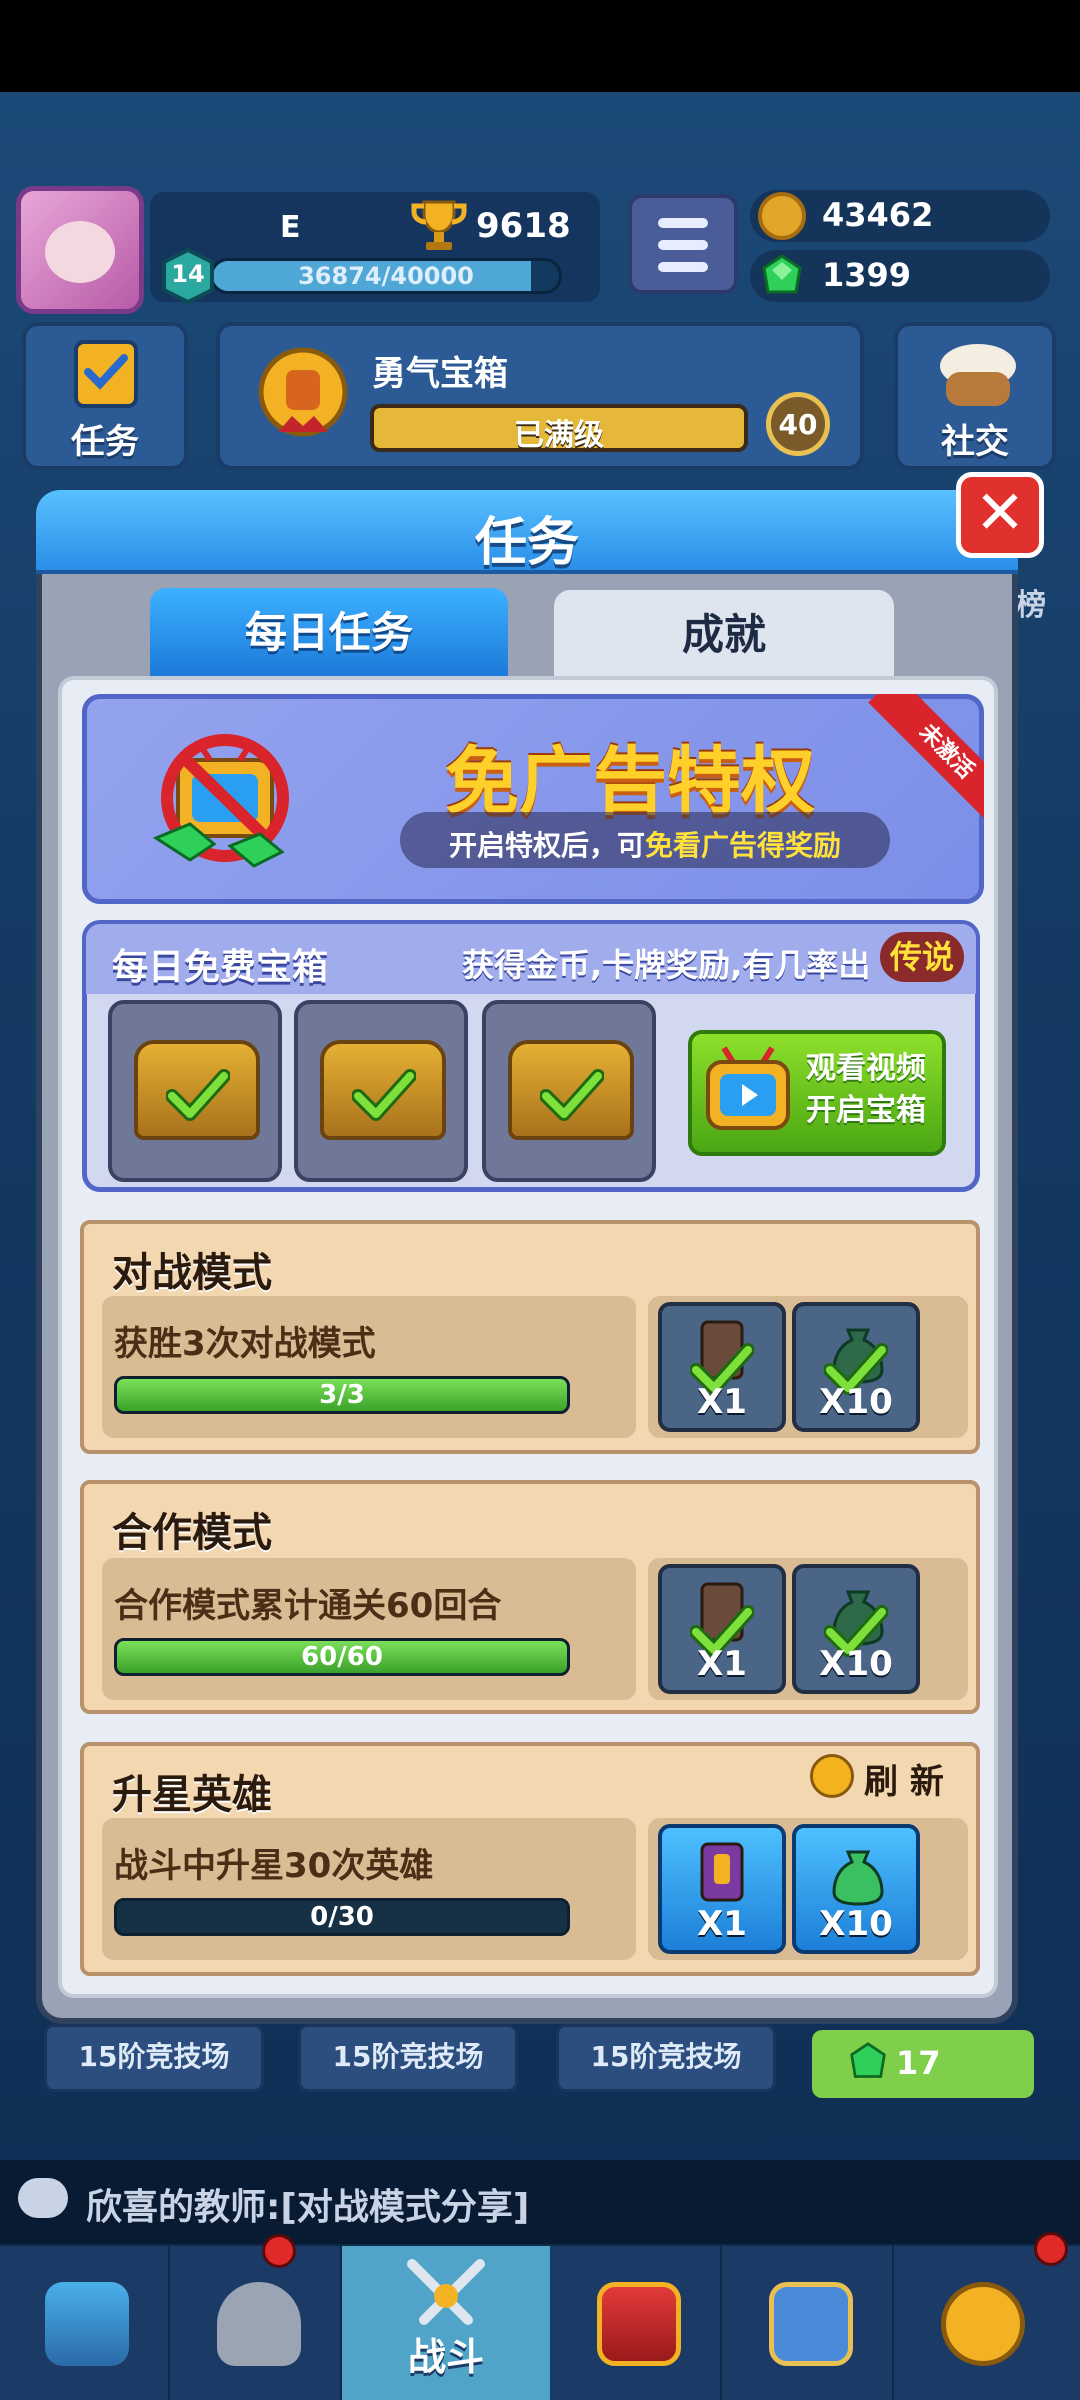 The width and height of the screenshot is (1080, 2400). Describe the element at coordinates (978, 375) in the screenshot. I see `social-helmet-icon` at that location.